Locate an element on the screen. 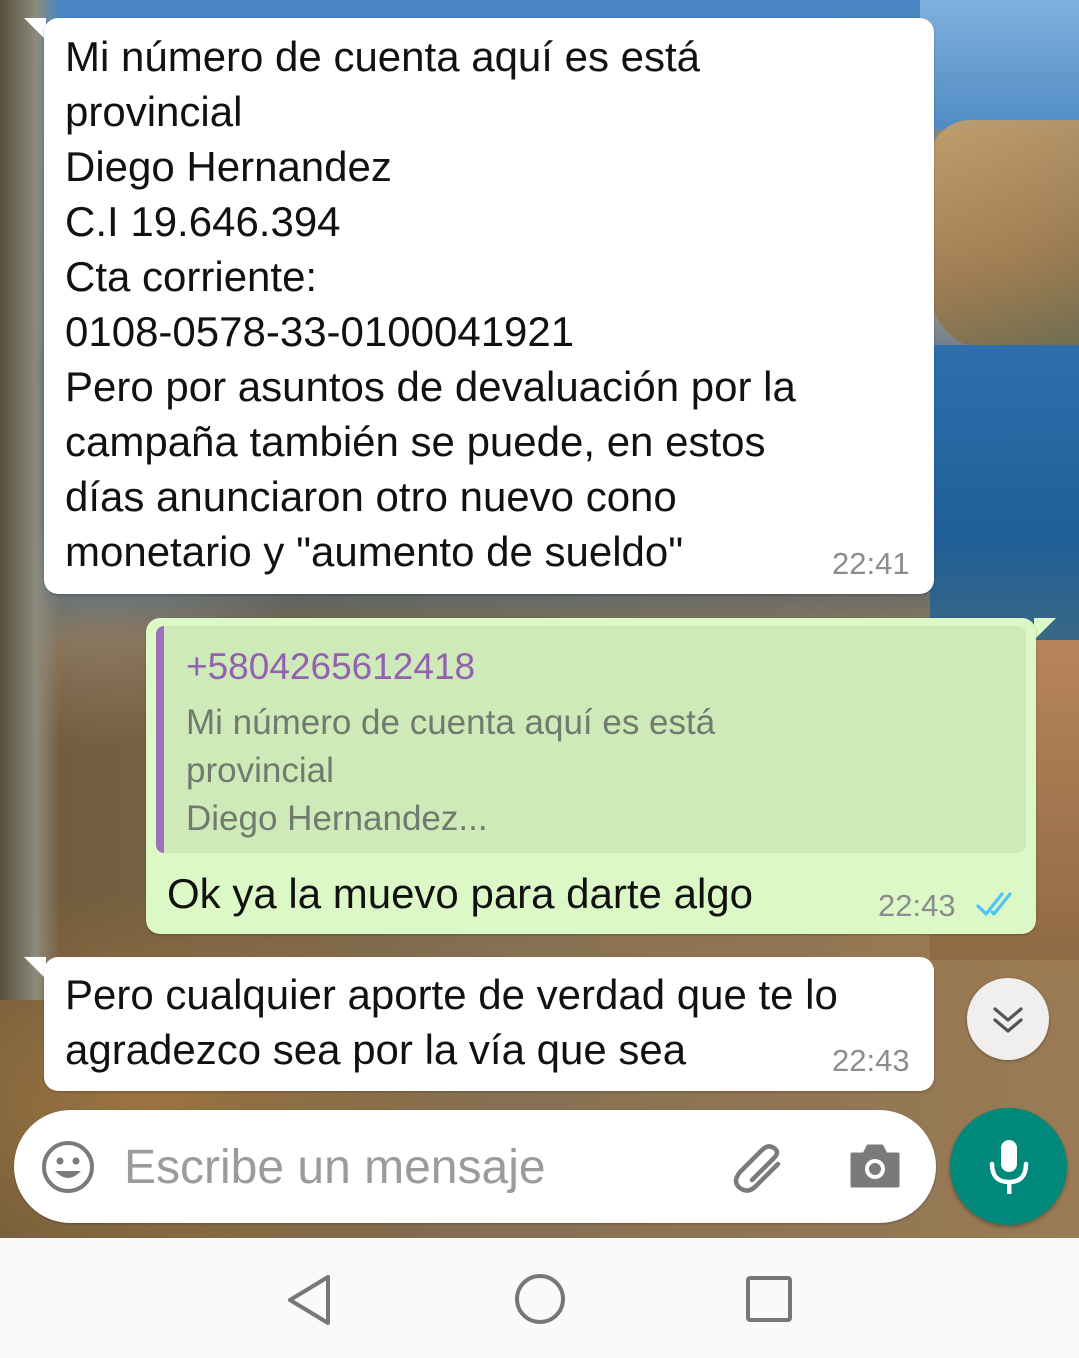 Image resolution: width=1079 pixels, height=1358 pixels. message-input: Escribe un mensaje is located at coordinates (335, 1167).